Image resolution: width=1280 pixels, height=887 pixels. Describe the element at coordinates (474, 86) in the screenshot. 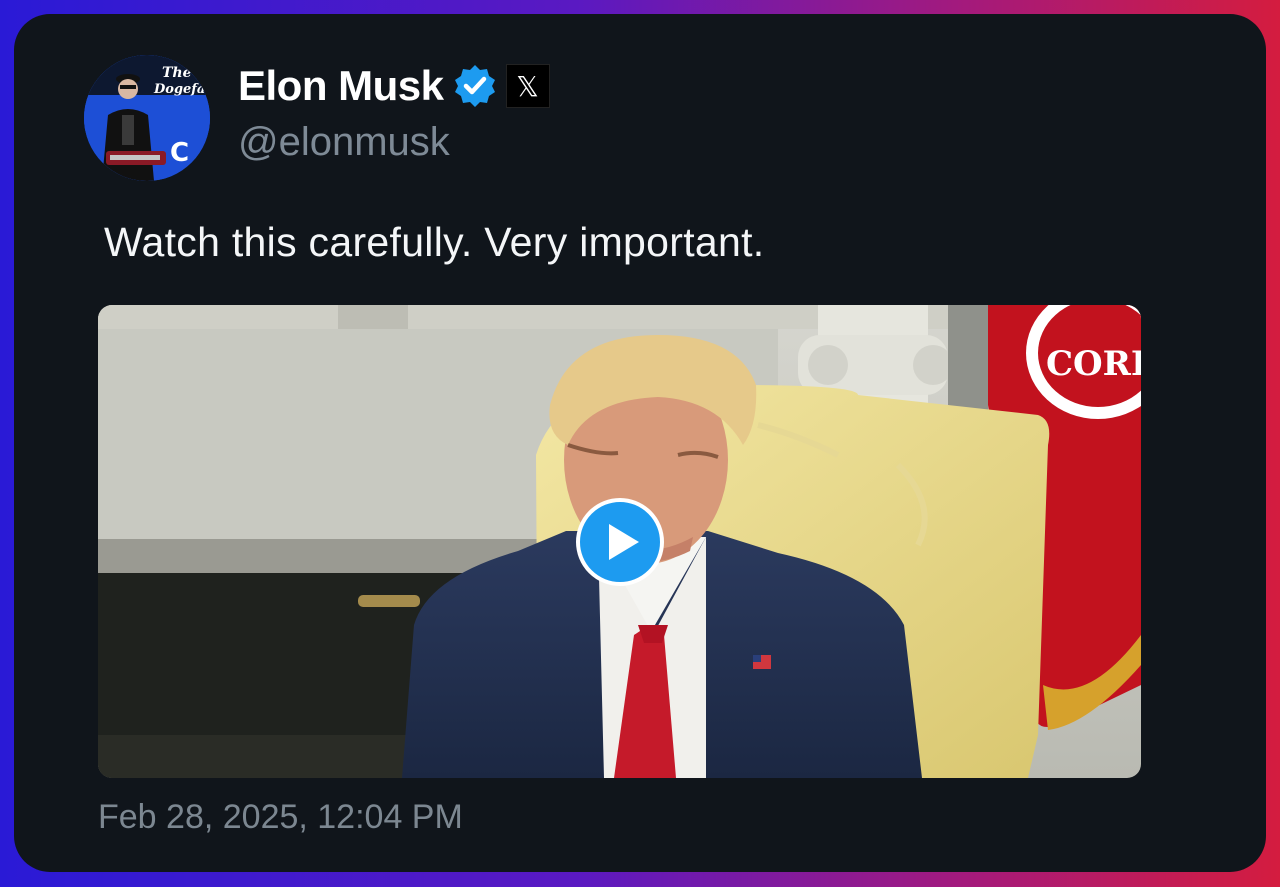

I see `verified-badge-icon` at that location.